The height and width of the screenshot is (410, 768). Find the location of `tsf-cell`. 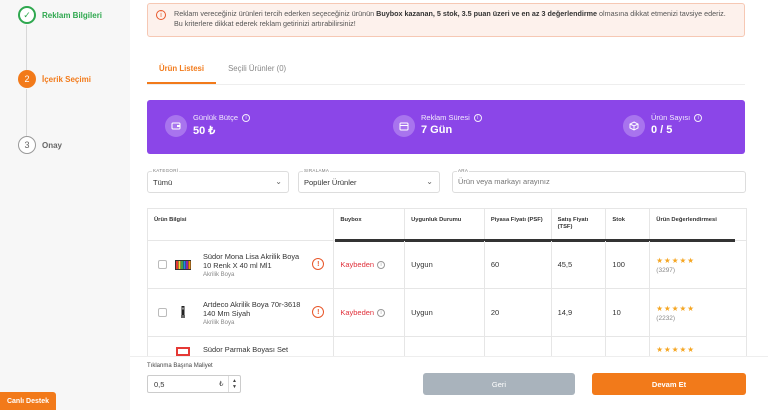

tsf-cell is located at coordinates (579, 347).